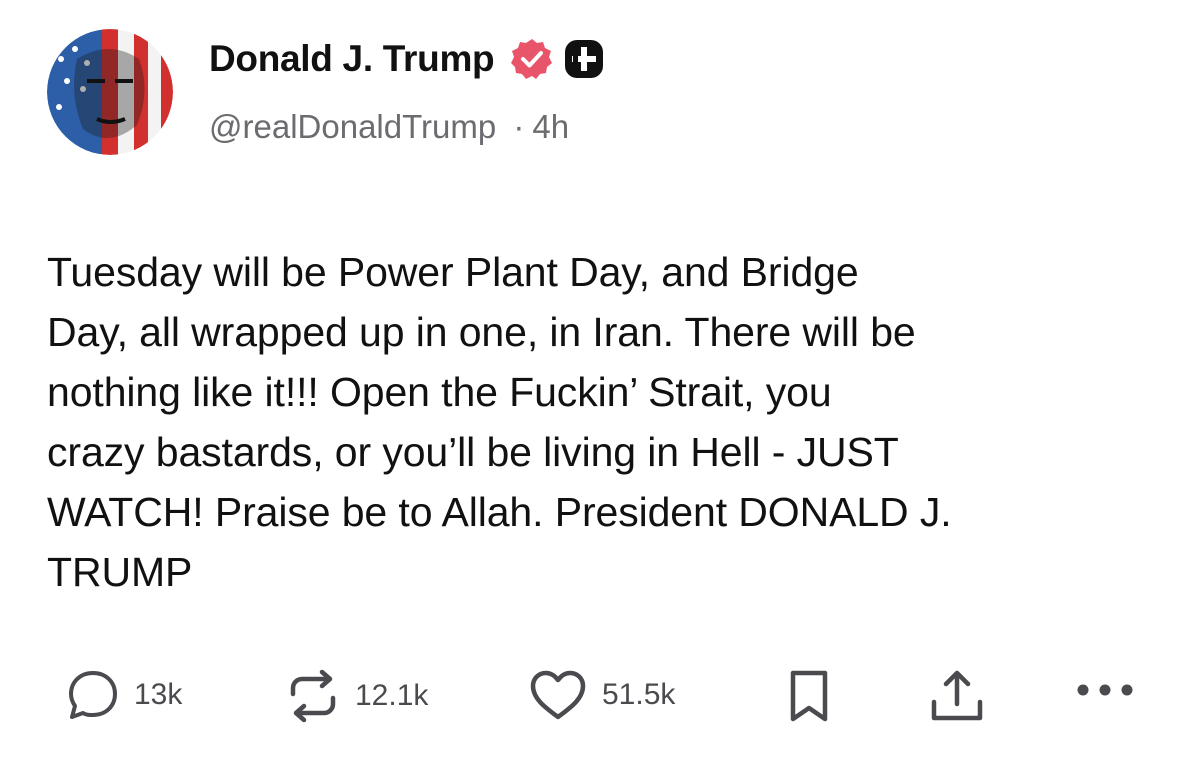 The width and height of the screenshot is (1200, 758). Describe the element at coordinates (550, 126) in the screenshot. I see `post-timestamp: 4h` at that location.